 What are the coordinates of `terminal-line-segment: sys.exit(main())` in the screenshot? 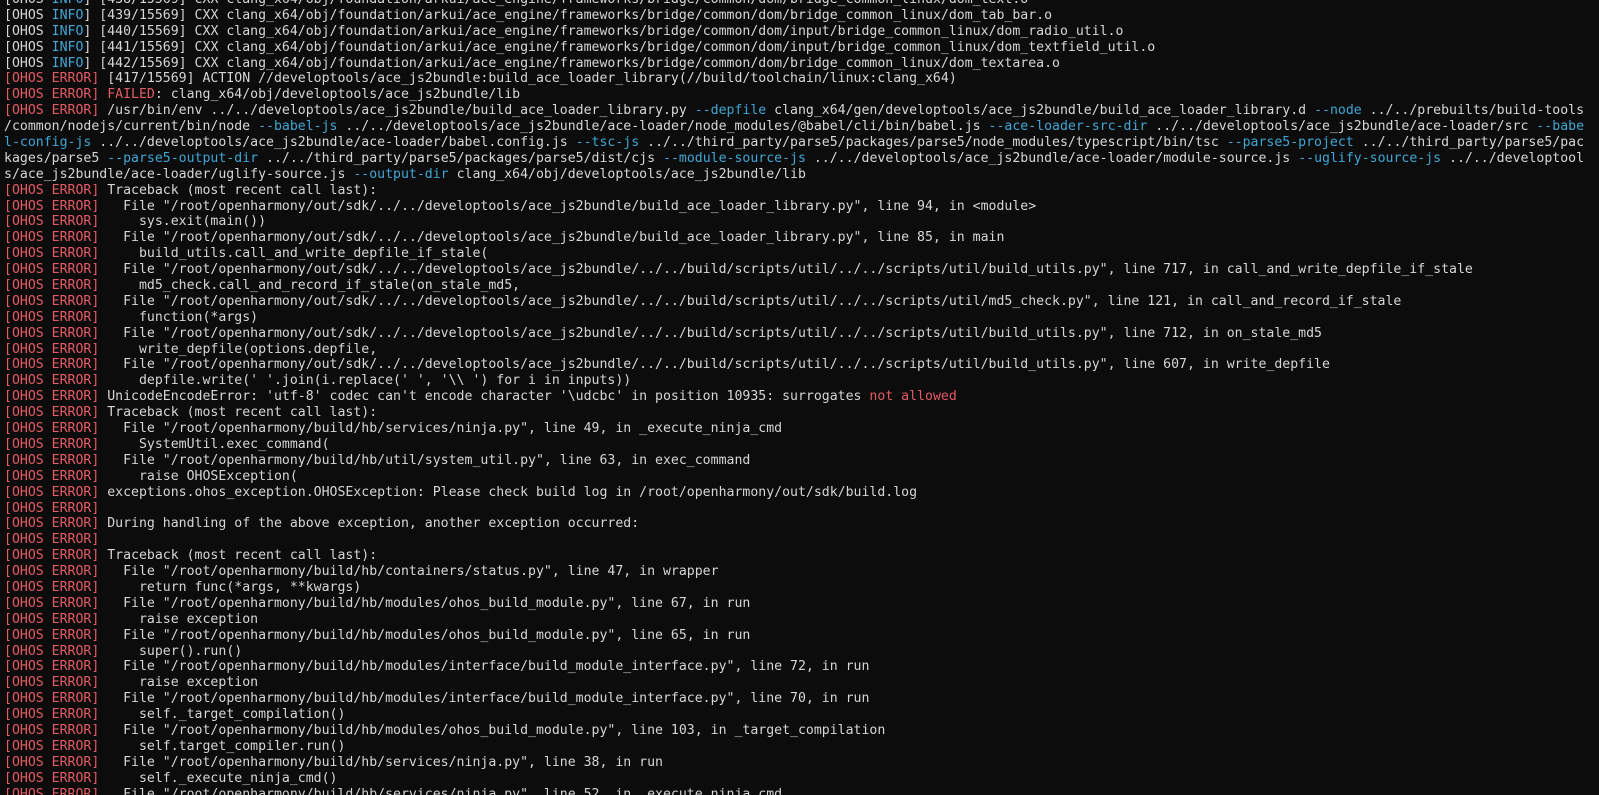 It's located at (183, 222).